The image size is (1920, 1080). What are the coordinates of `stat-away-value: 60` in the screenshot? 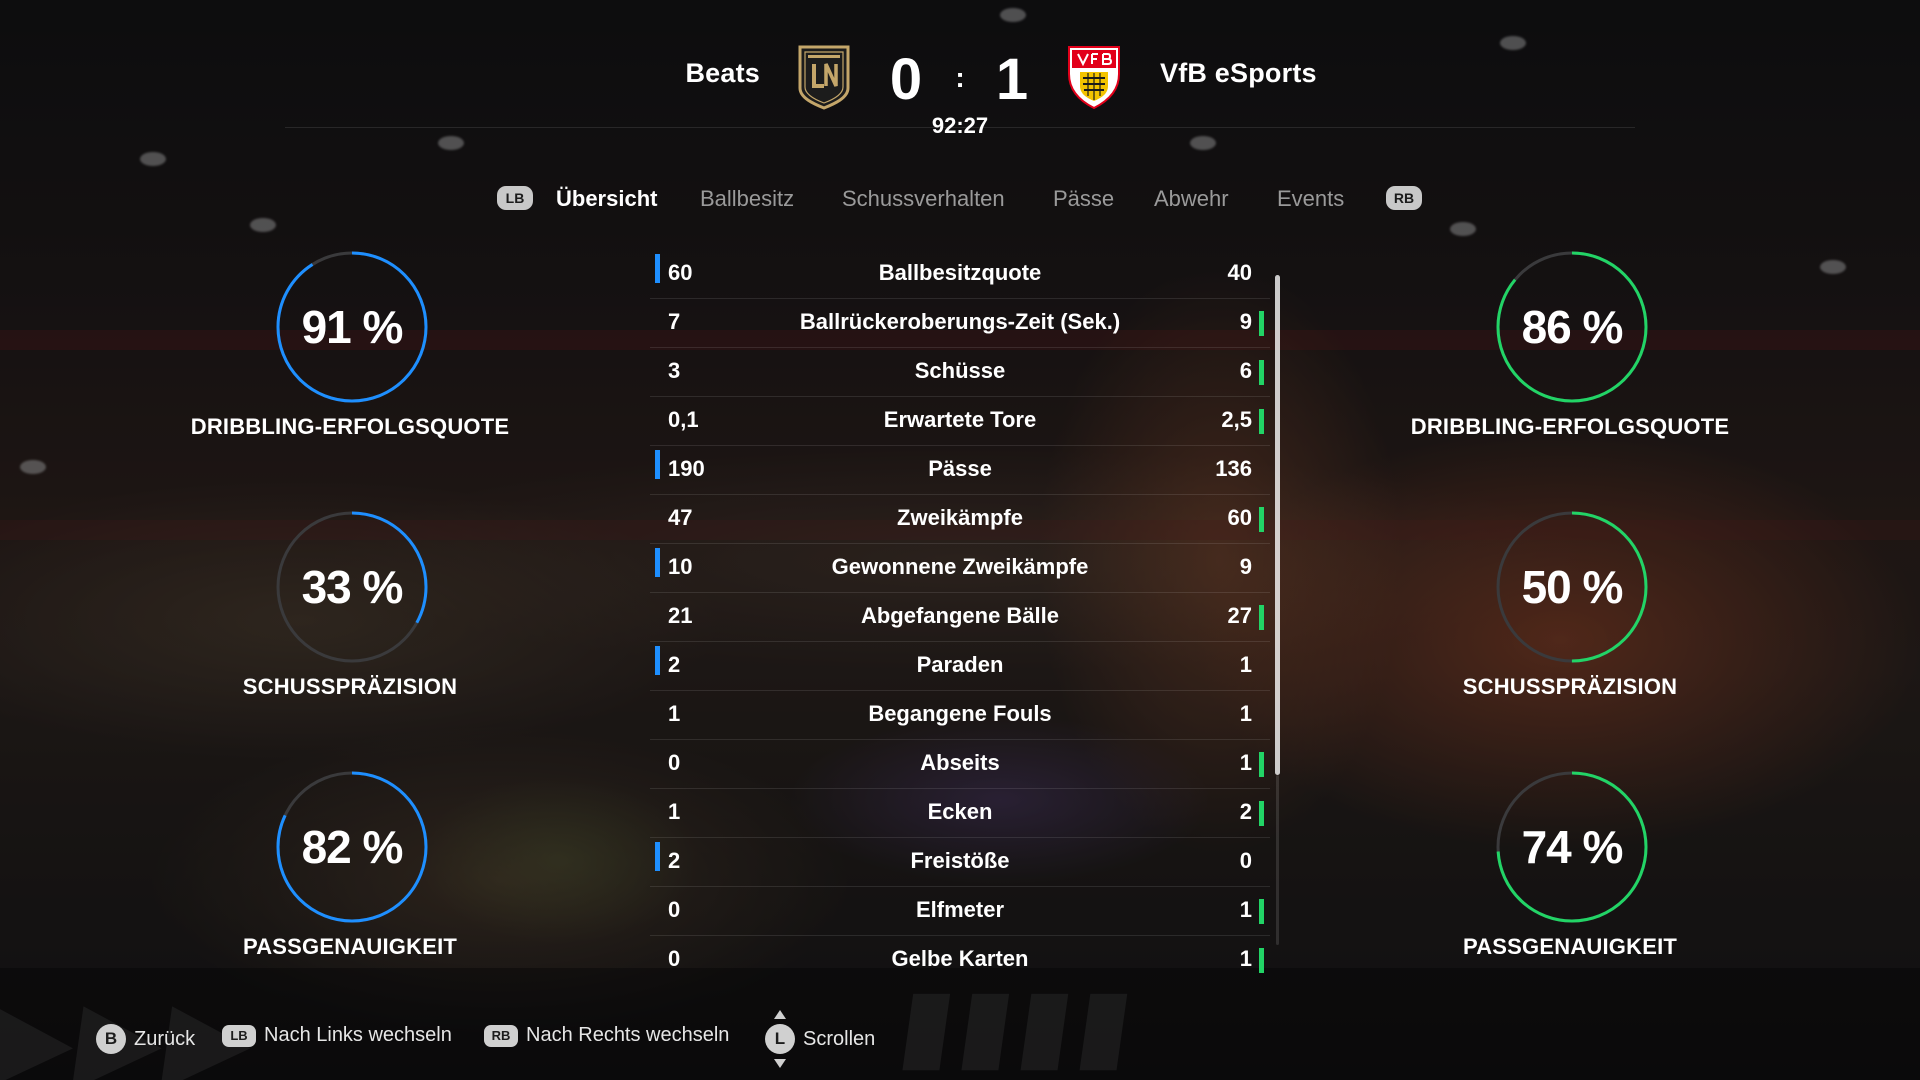 It's located at (1239, 517).